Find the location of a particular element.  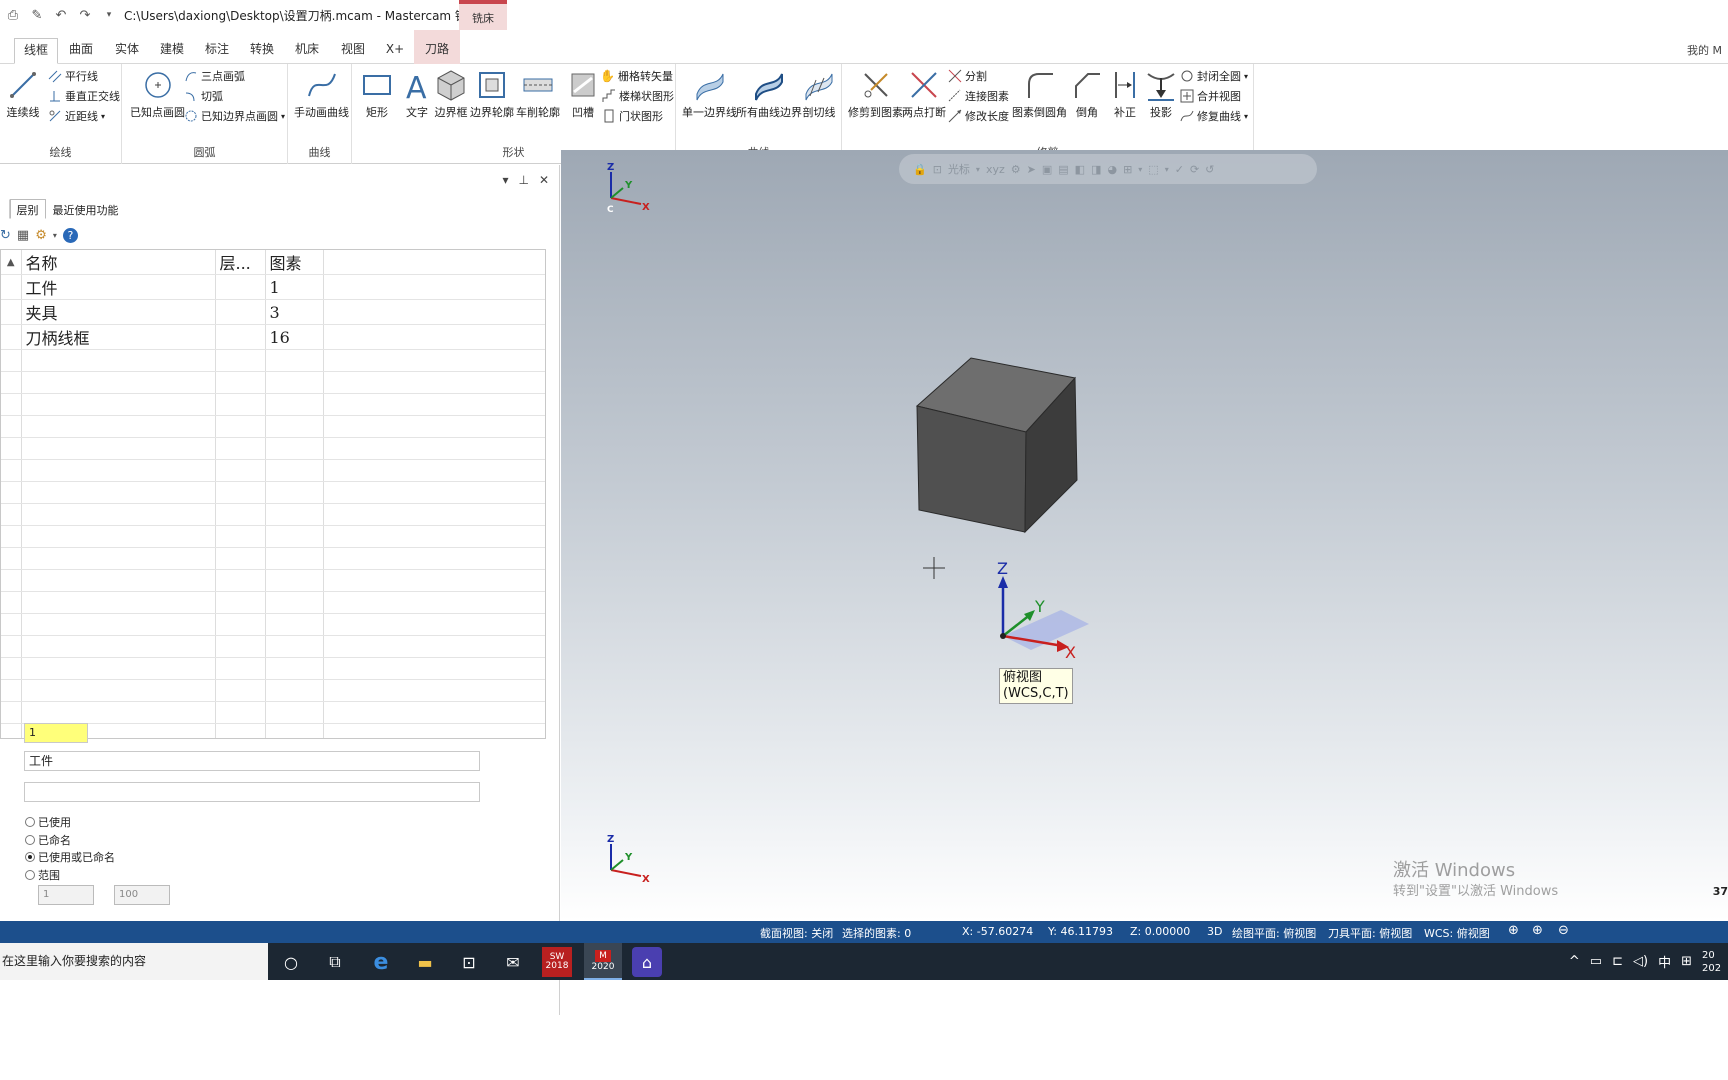

radio-used: 已使用 is located at coordinates (48, 822).